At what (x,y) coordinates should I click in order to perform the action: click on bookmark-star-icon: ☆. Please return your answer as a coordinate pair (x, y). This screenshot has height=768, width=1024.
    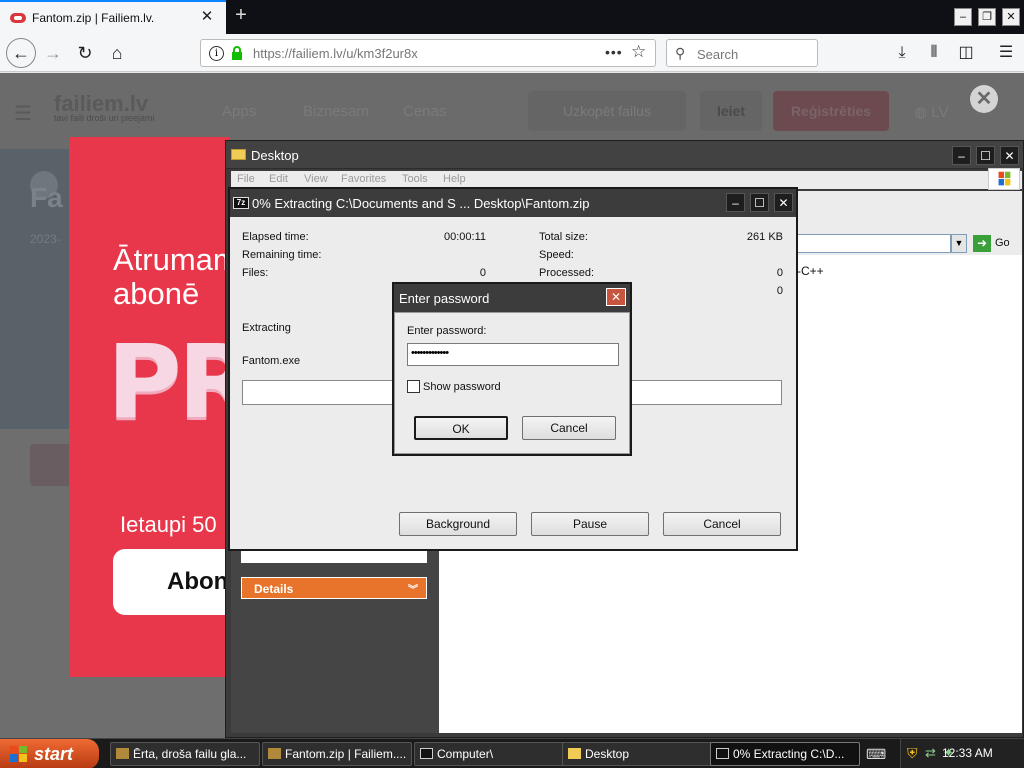
    Looking at the image, I should click on (638, 52).